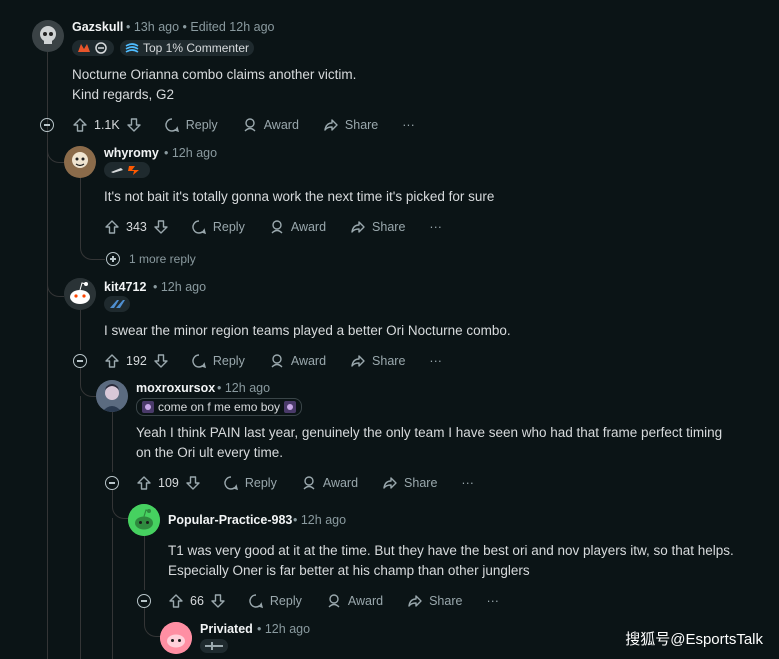 This screenshot has width=779, height=659. Describe the element at coordinates (123, 94) in the screenshot. I see `comment-line: Kind regards, G2` at that location.